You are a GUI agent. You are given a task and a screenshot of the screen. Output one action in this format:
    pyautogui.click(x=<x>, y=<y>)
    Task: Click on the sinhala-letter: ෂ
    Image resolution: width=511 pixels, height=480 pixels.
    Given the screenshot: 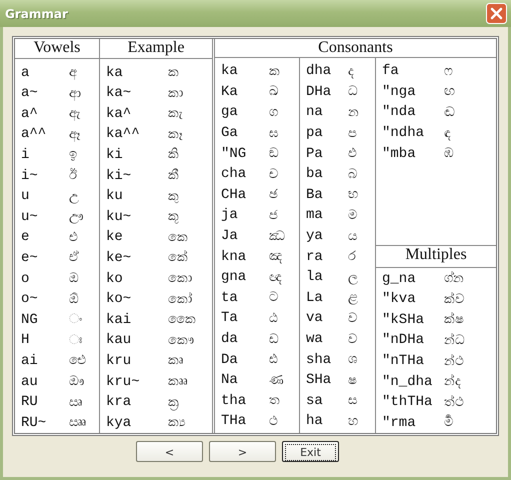 What is the action you would take?
    pyautogui.click(x=352, y=380)
    